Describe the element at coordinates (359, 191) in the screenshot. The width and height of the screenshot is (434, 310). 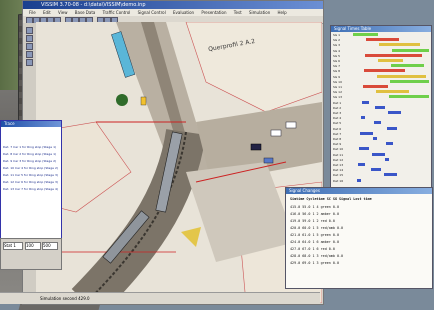
I see `signal-changes-title: Signal Changes` at that location.